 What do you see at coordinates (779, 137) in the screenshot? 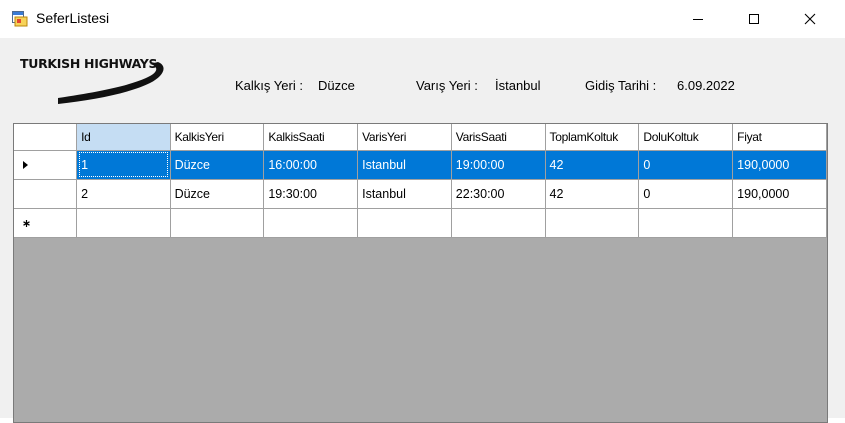
I see `column-header-fiyat: Fiyat` at bounding box center [779, 137].